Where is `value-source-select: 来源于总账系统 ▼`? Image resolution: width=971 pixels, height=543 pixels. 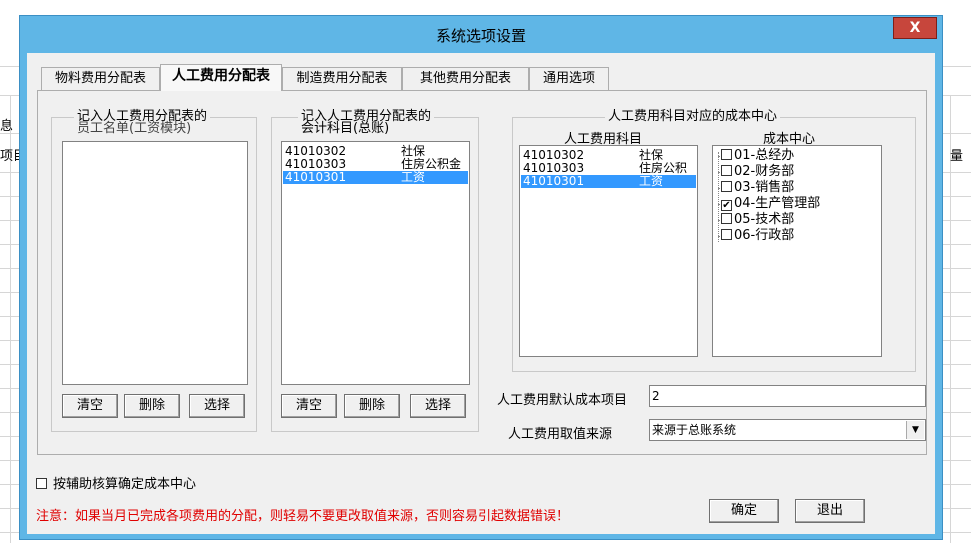 value-source-select: 来源于总账系统 ▼ is located at coordinates (787, 430).